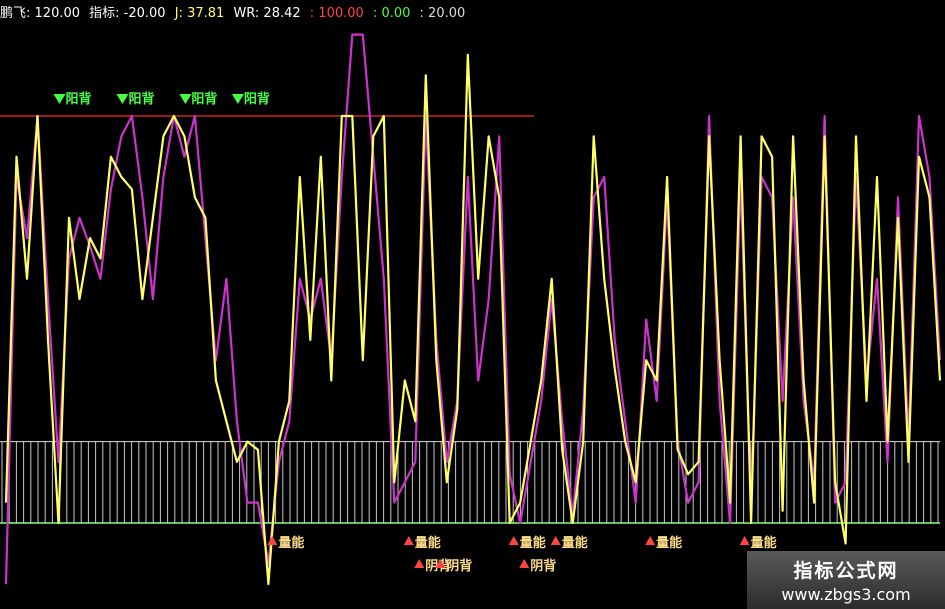 The width and height of the screenshot is (945, 609). I want to click on wr-value: WR: 28.42, so click(267, 13).